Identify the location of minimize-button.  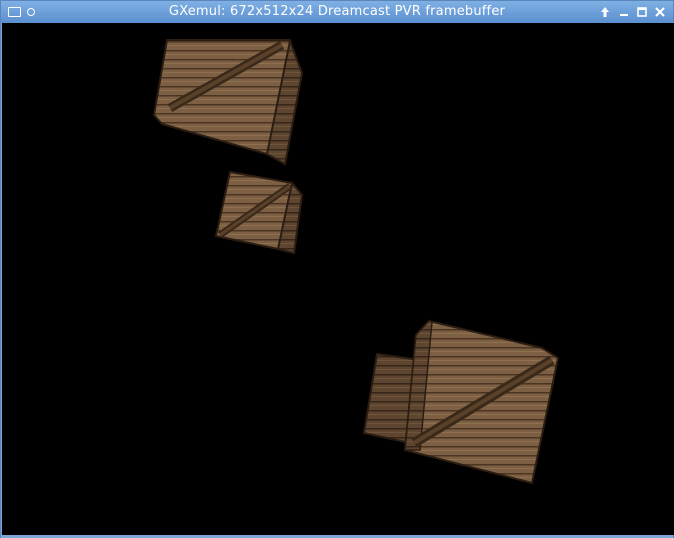
(624, 12).